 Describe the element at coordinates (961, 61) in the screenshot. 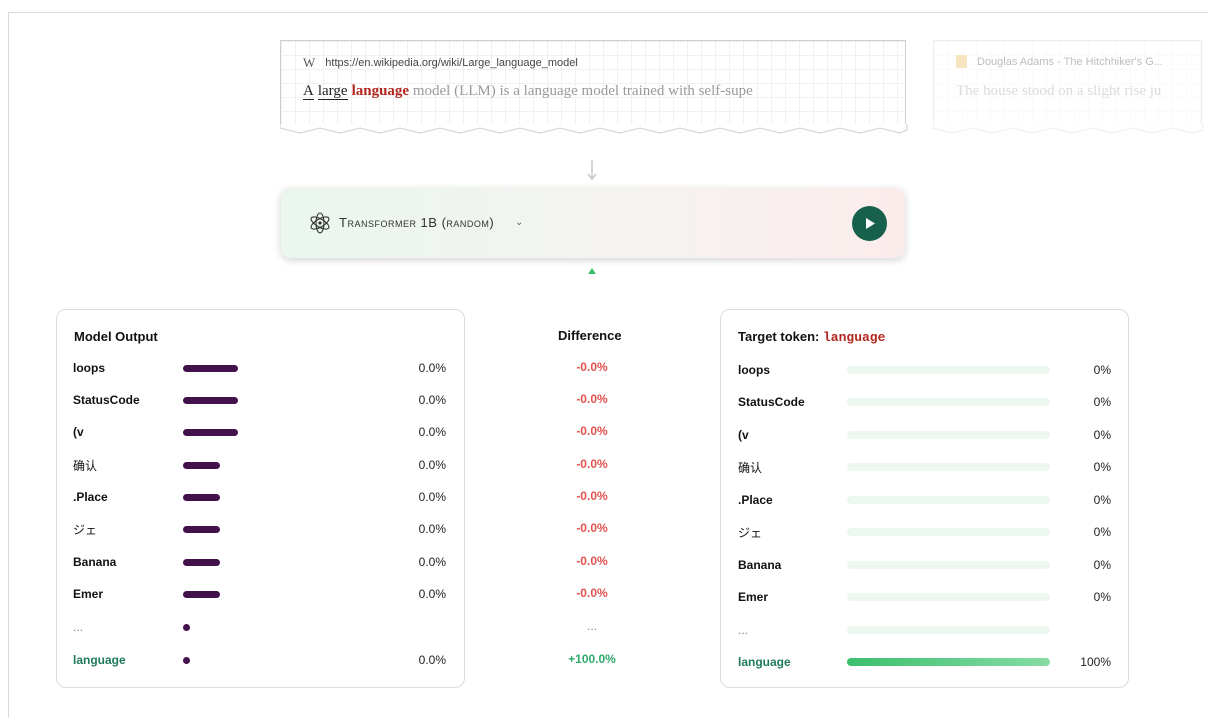

I see `book-icon` at that location.